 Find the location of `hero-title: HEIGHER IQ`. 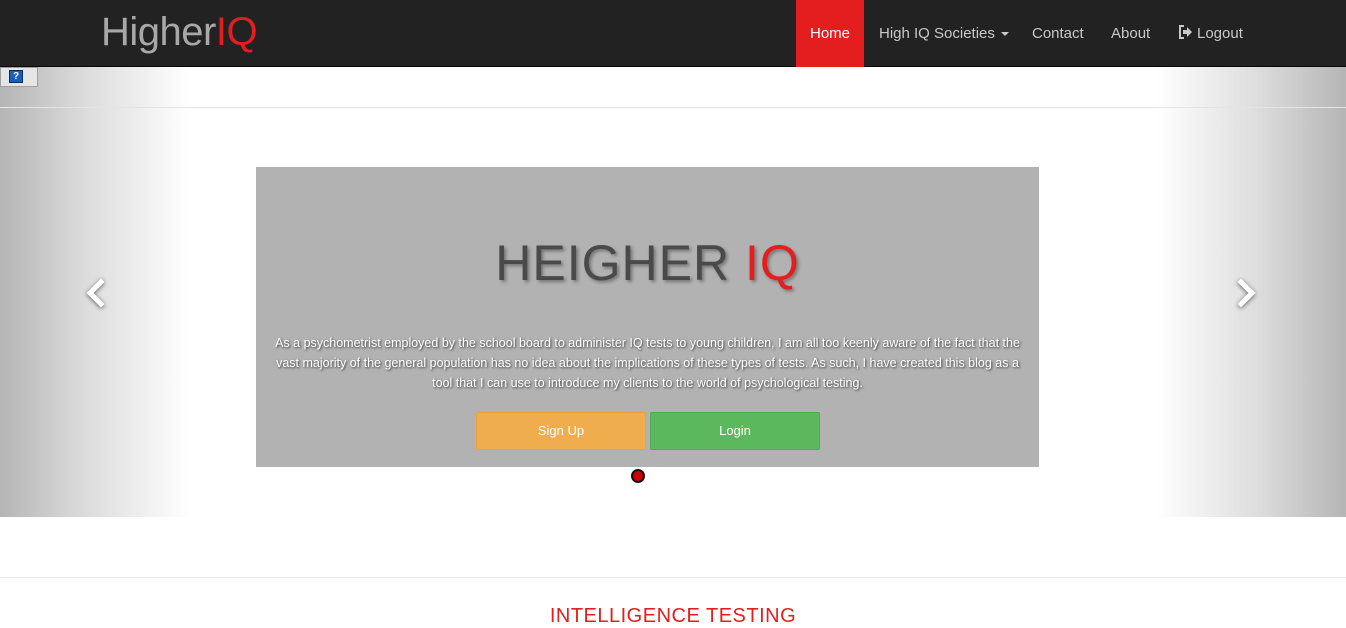

hero-title: HEIGHER IQ is located at coordinates (647, 263).